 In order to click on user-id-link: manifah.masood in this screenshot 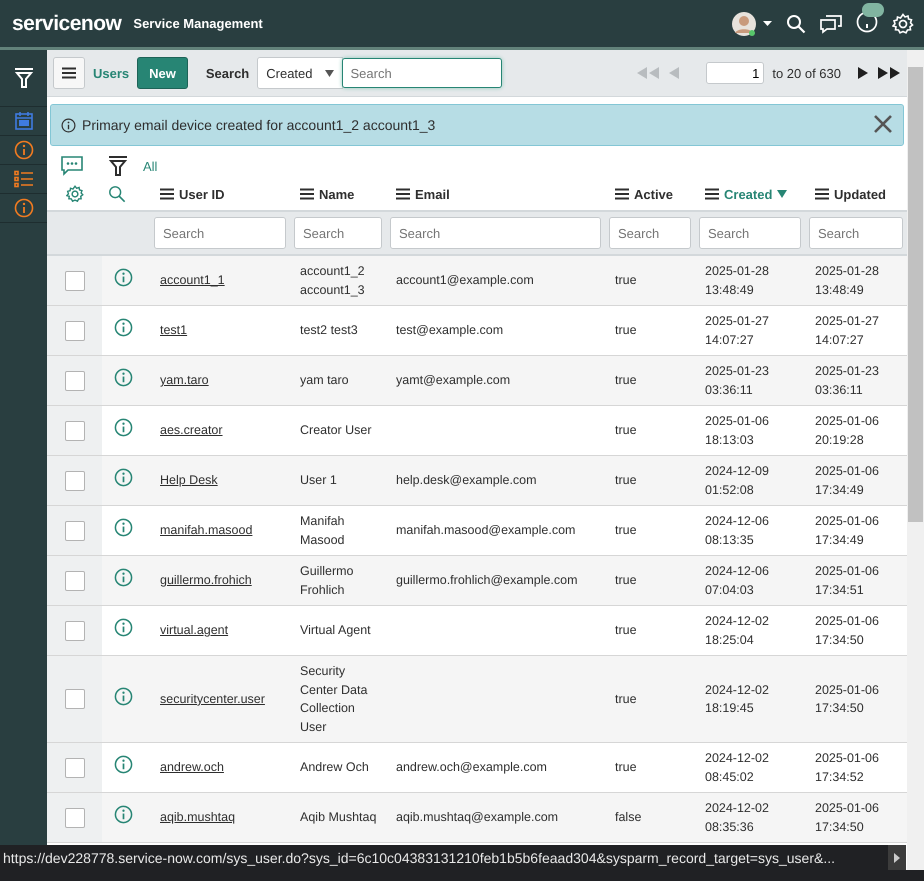, I will do `click(206, 530)`.